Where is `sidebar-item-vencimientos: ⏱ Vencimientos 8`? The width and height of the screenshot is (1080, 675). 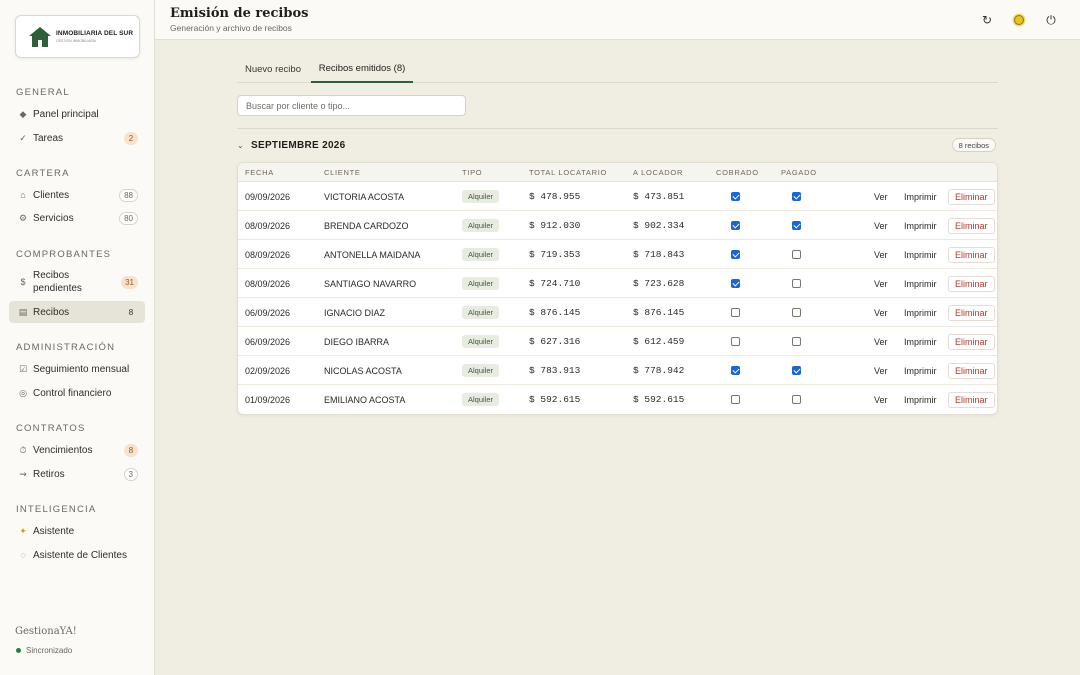 sidebar-item-vencimientos: ⏱ Vencimientos 8 is located at coordinates (77, 450).